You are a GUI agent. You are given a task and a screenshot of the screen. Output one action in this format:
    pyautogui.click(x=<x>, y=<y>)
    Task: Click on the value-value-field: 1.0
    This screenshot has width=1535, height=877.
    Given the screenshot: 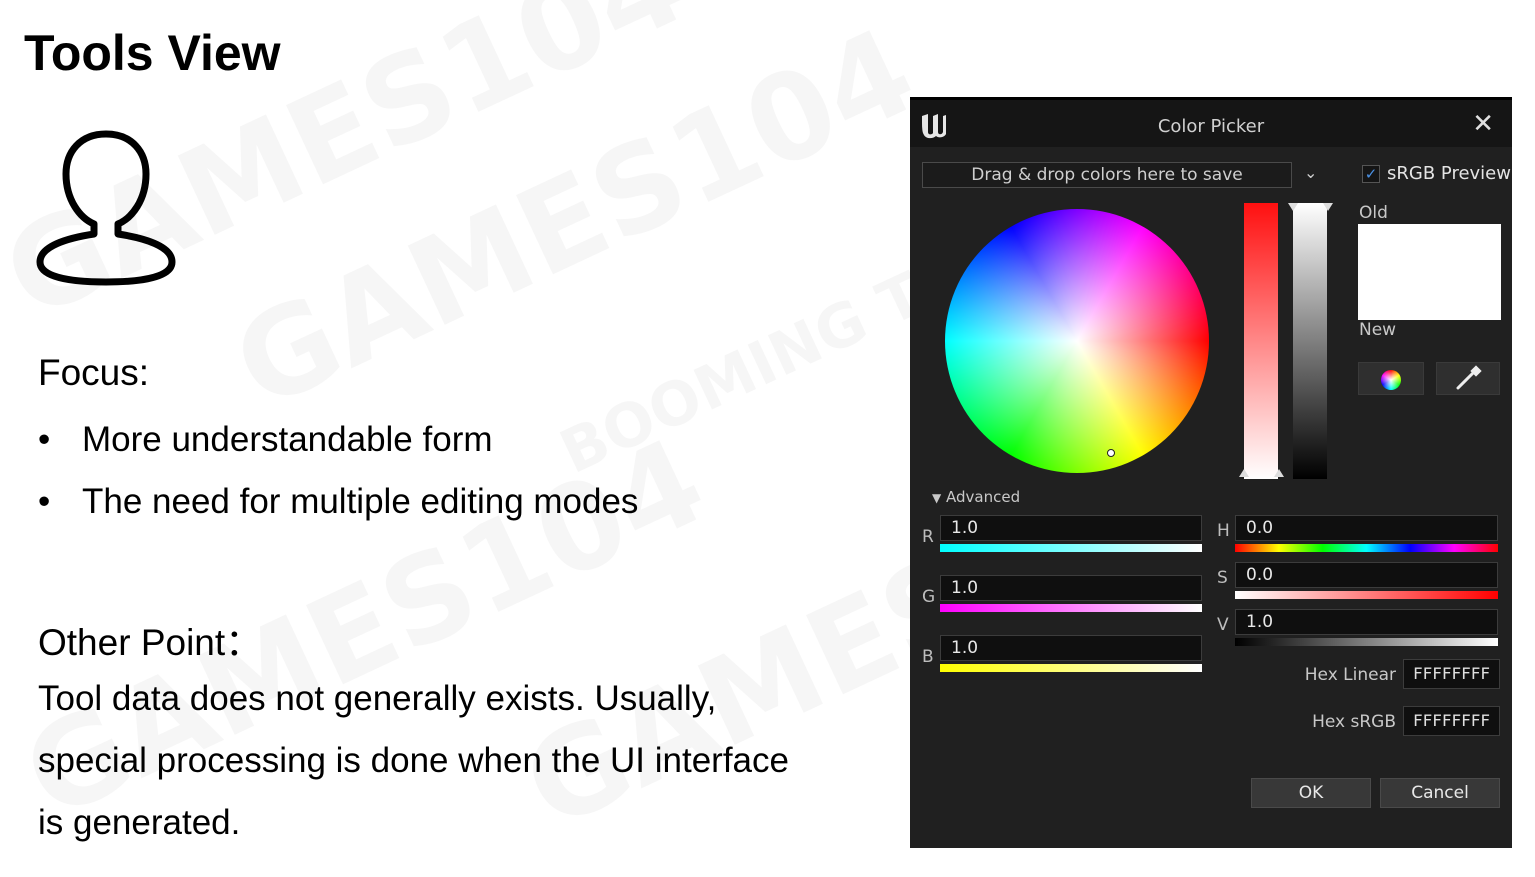 What is the action you would take?
    pyautogui.click(x=1366, y=622)
    